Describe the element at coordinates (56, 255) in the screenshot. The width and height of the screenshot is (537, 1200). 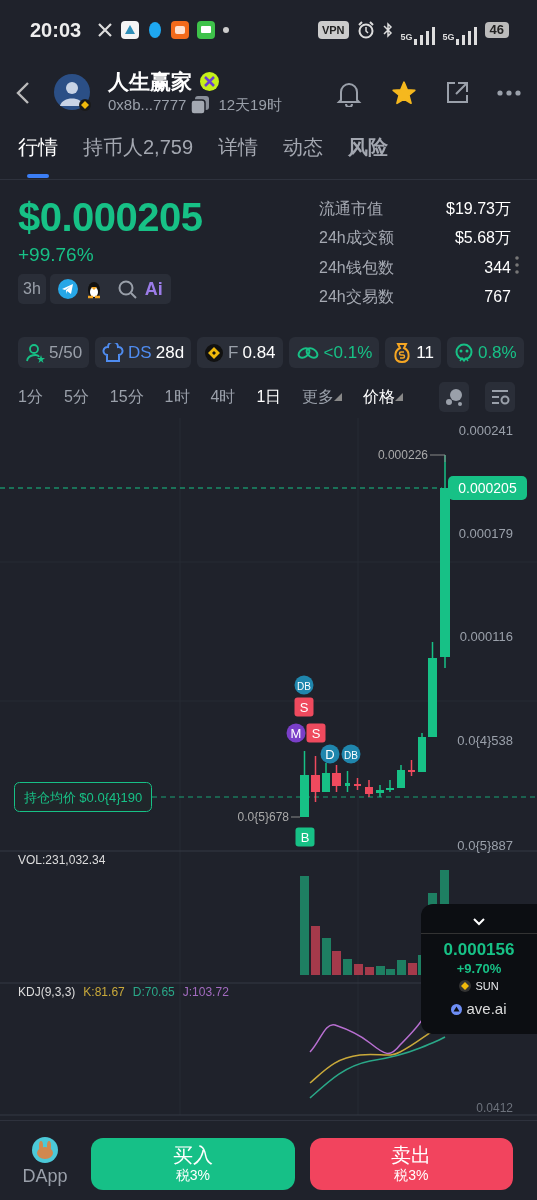
I see `price-change: +99.76%` at that location.